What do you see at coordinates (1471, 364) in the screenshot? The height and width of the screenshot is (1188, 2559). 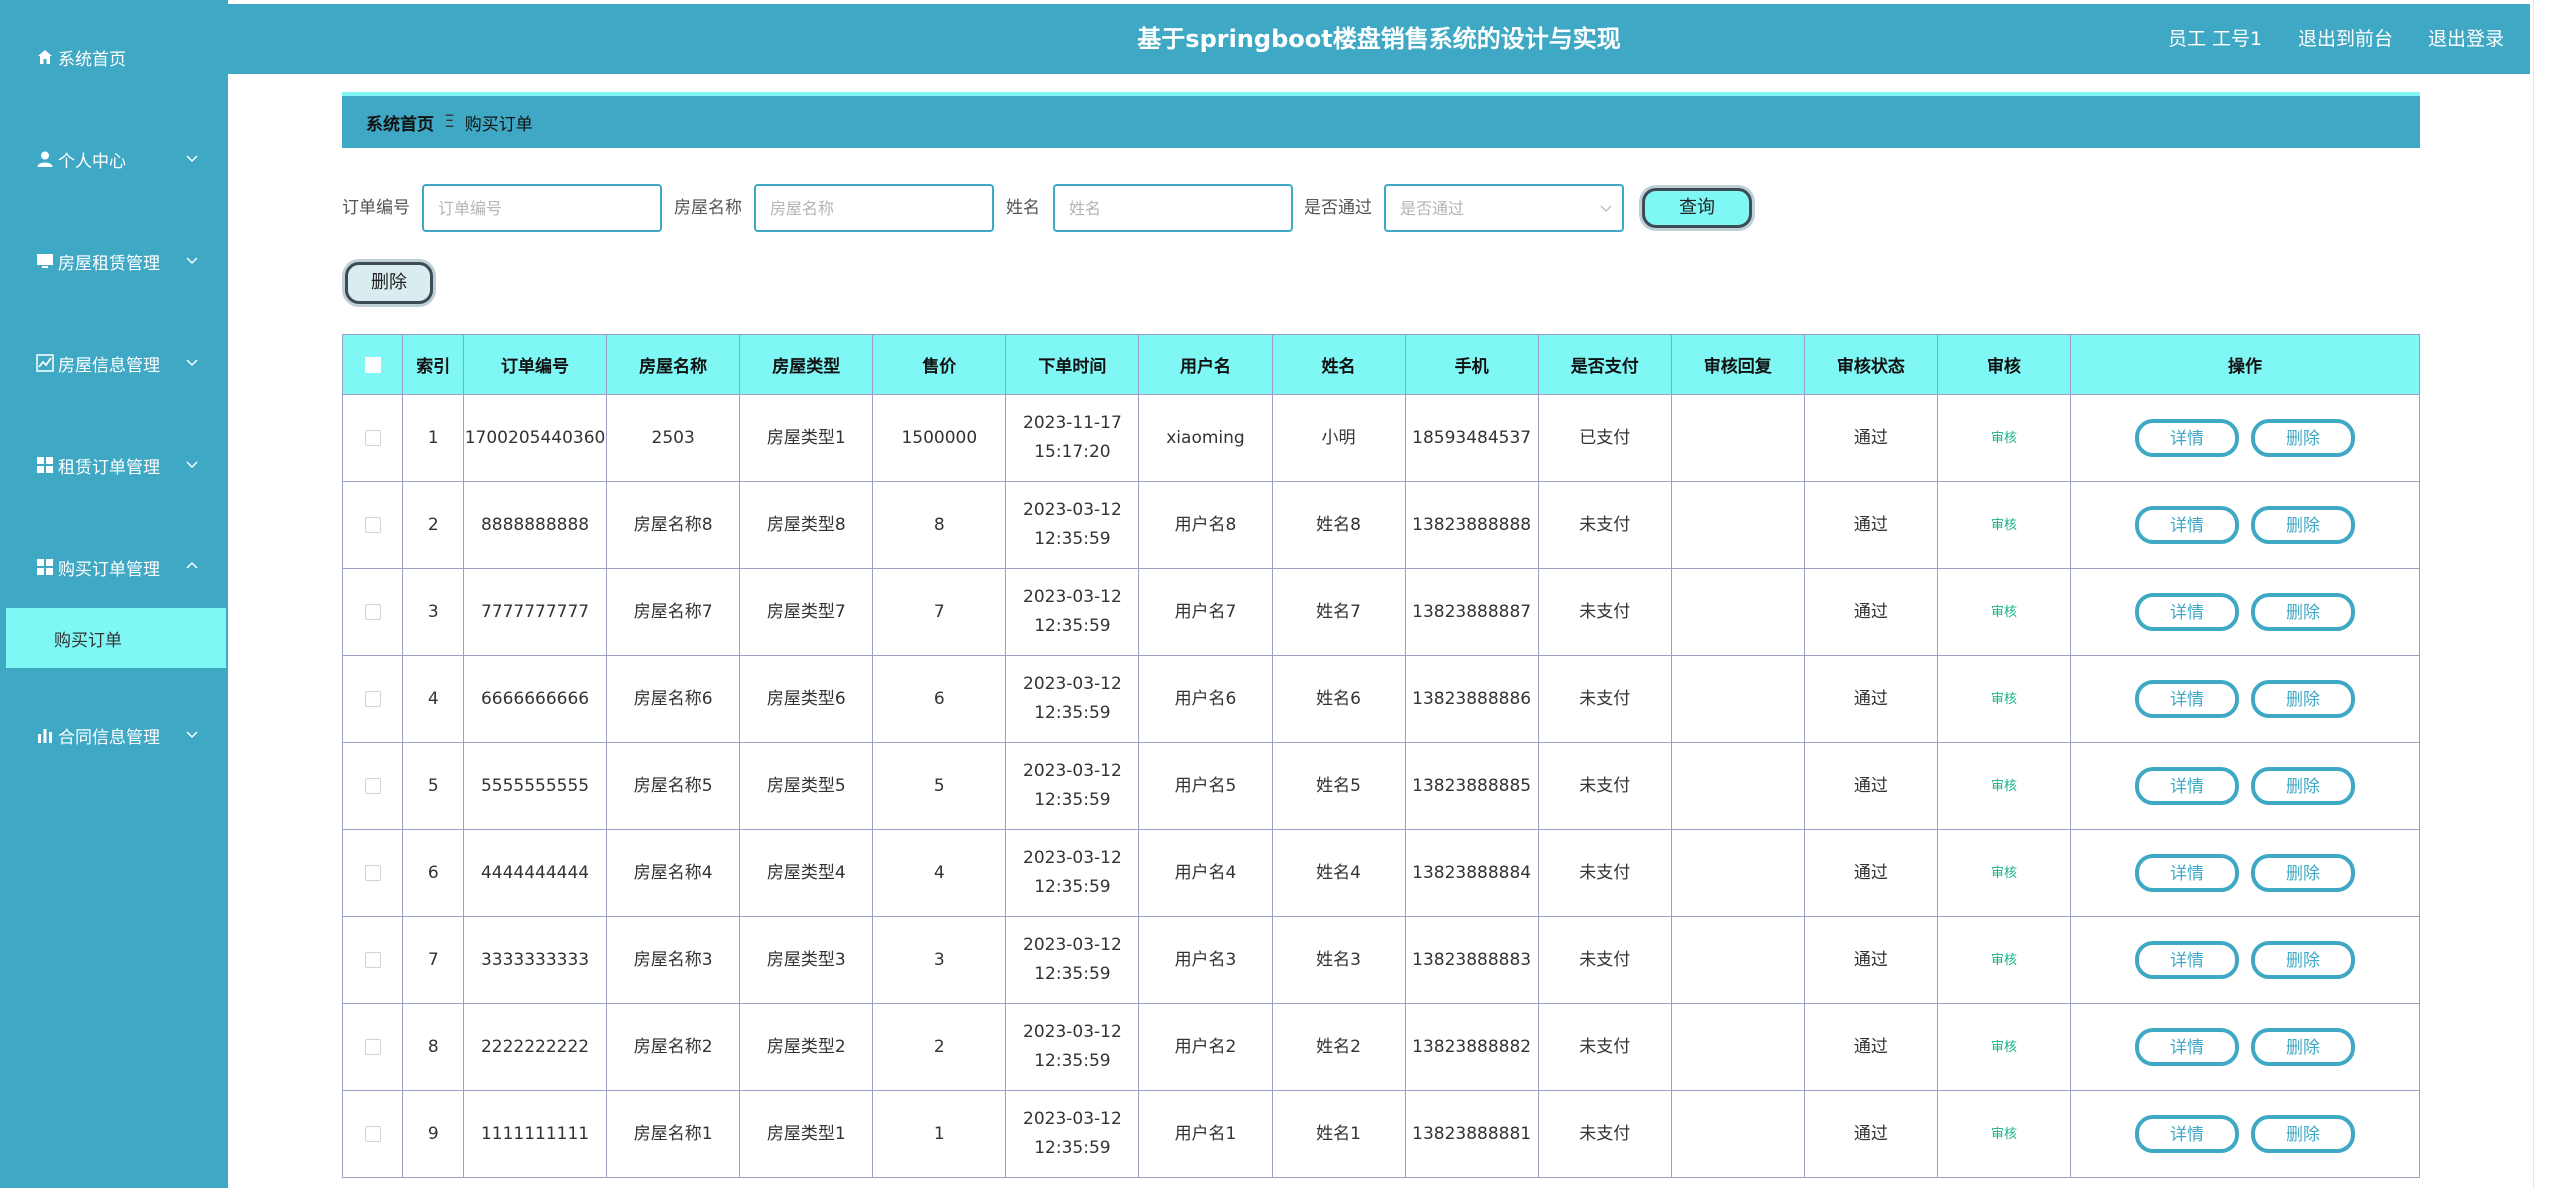 I see `column-header: 手机` at bounding box center [1471, 364].